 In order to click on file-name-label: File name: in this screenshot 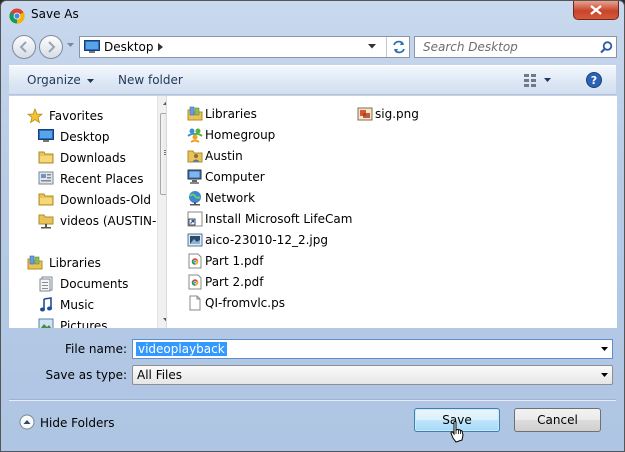, I will do `click(96, 349)`.